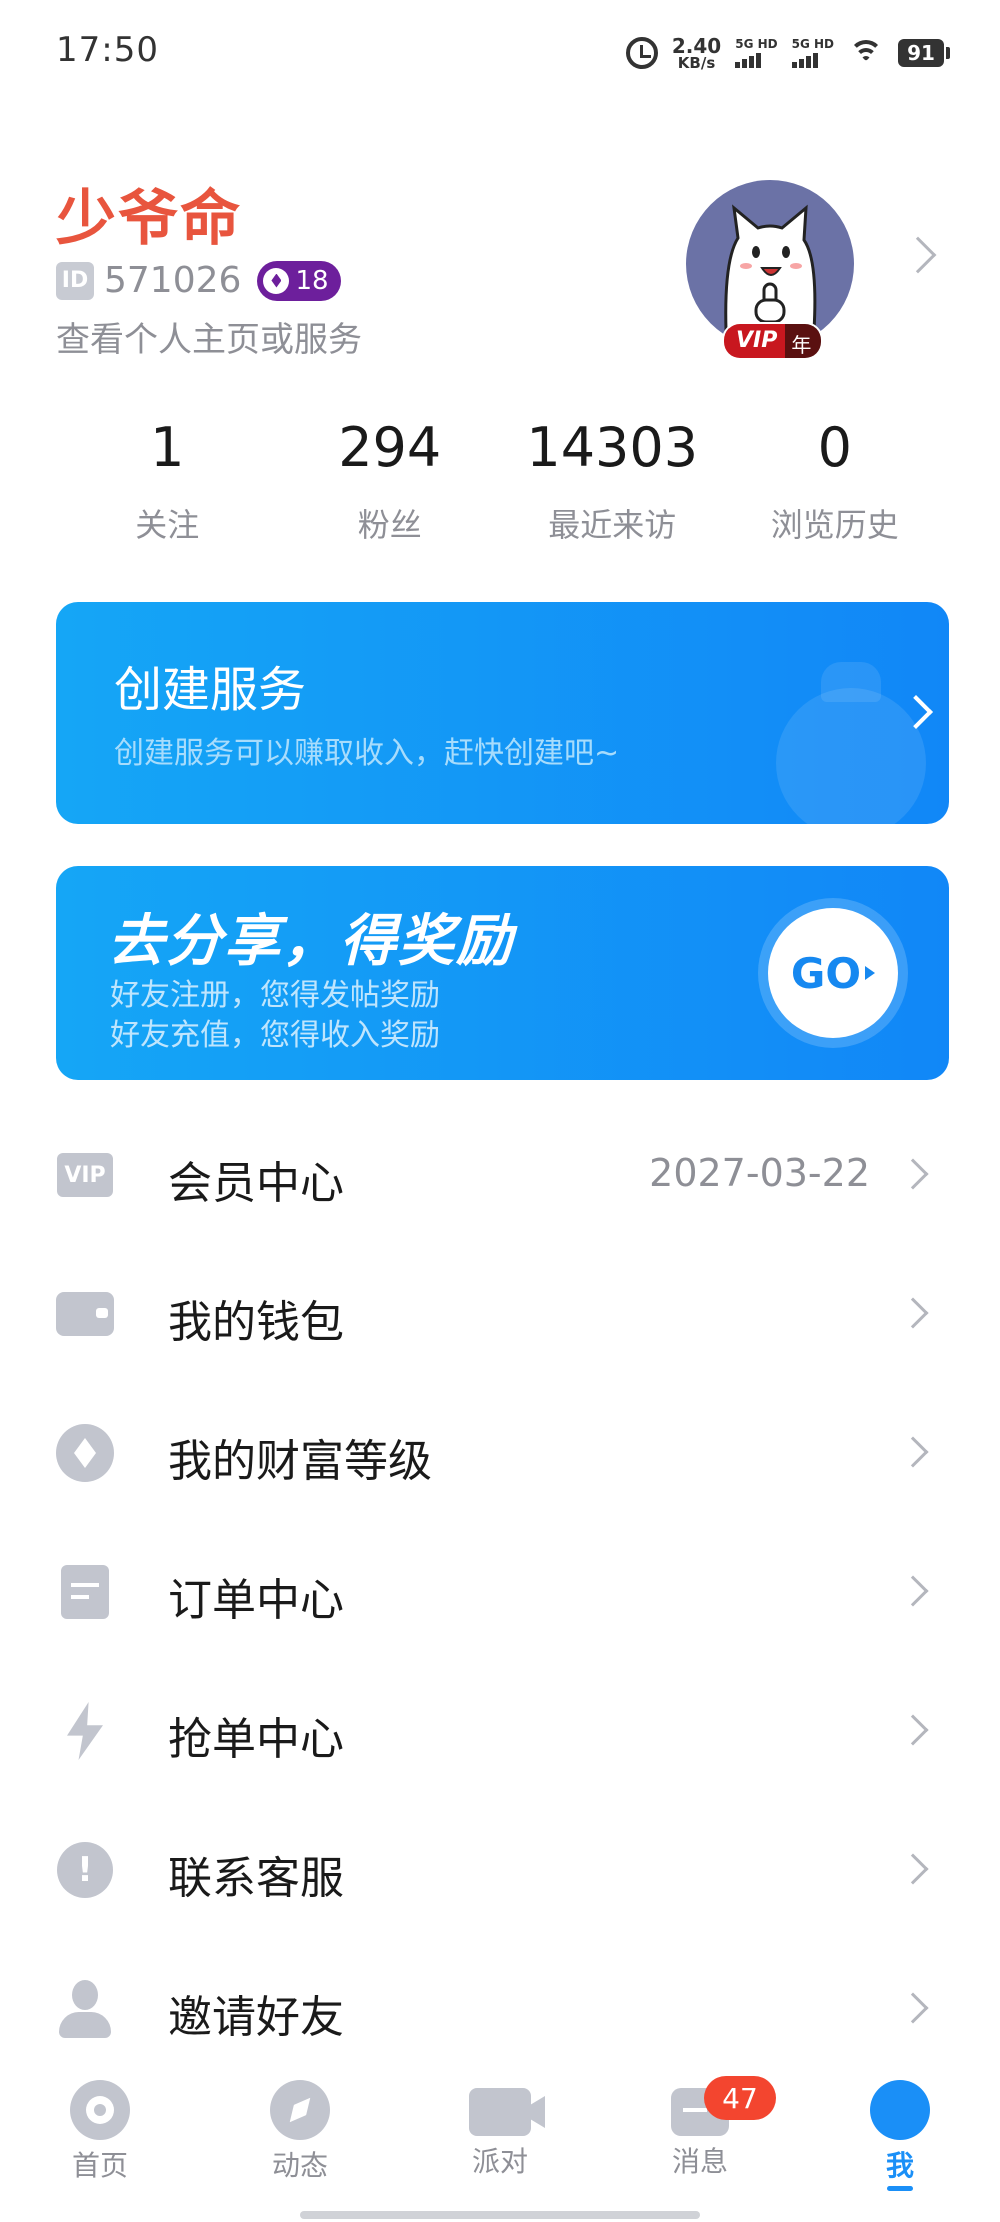 Image resolution: width=1000 pixels, height=2222 pixels. Describe the element at coordinates (500, 1174) in the screenshot. I see `menu-item-vip-center: VIP 会员中心 2027-03-22` at that location.